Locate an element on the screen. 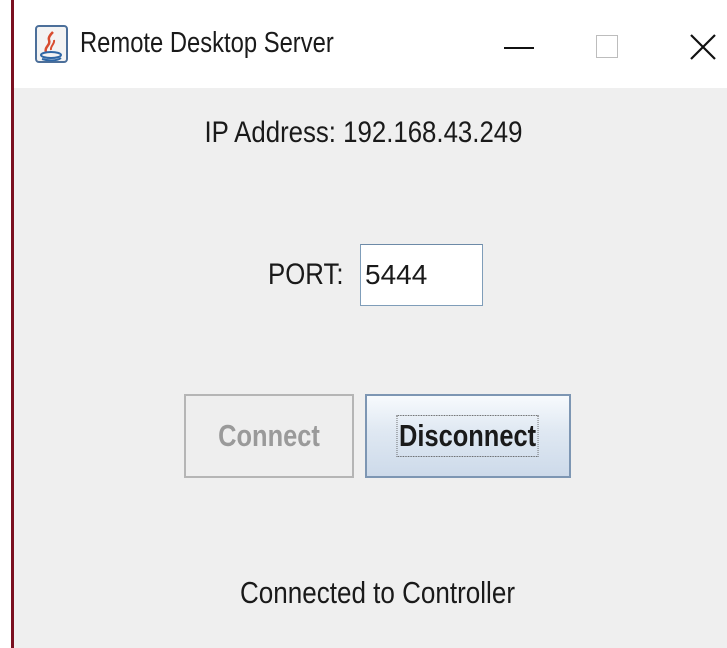 This screenshot has height=648, width=727. disconnect-button-label: Disconnect is located at coordinates (468, 436).